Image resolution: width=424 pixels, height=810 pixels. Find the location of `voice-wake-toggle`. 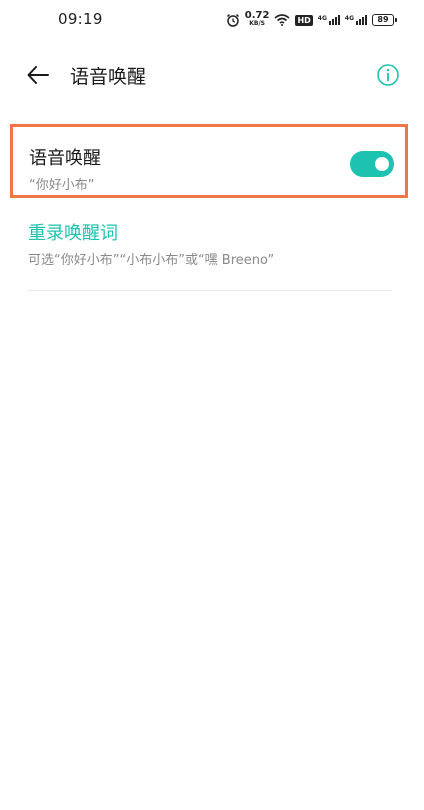

voice-wake-toggle is located at coordinates (372, 164).